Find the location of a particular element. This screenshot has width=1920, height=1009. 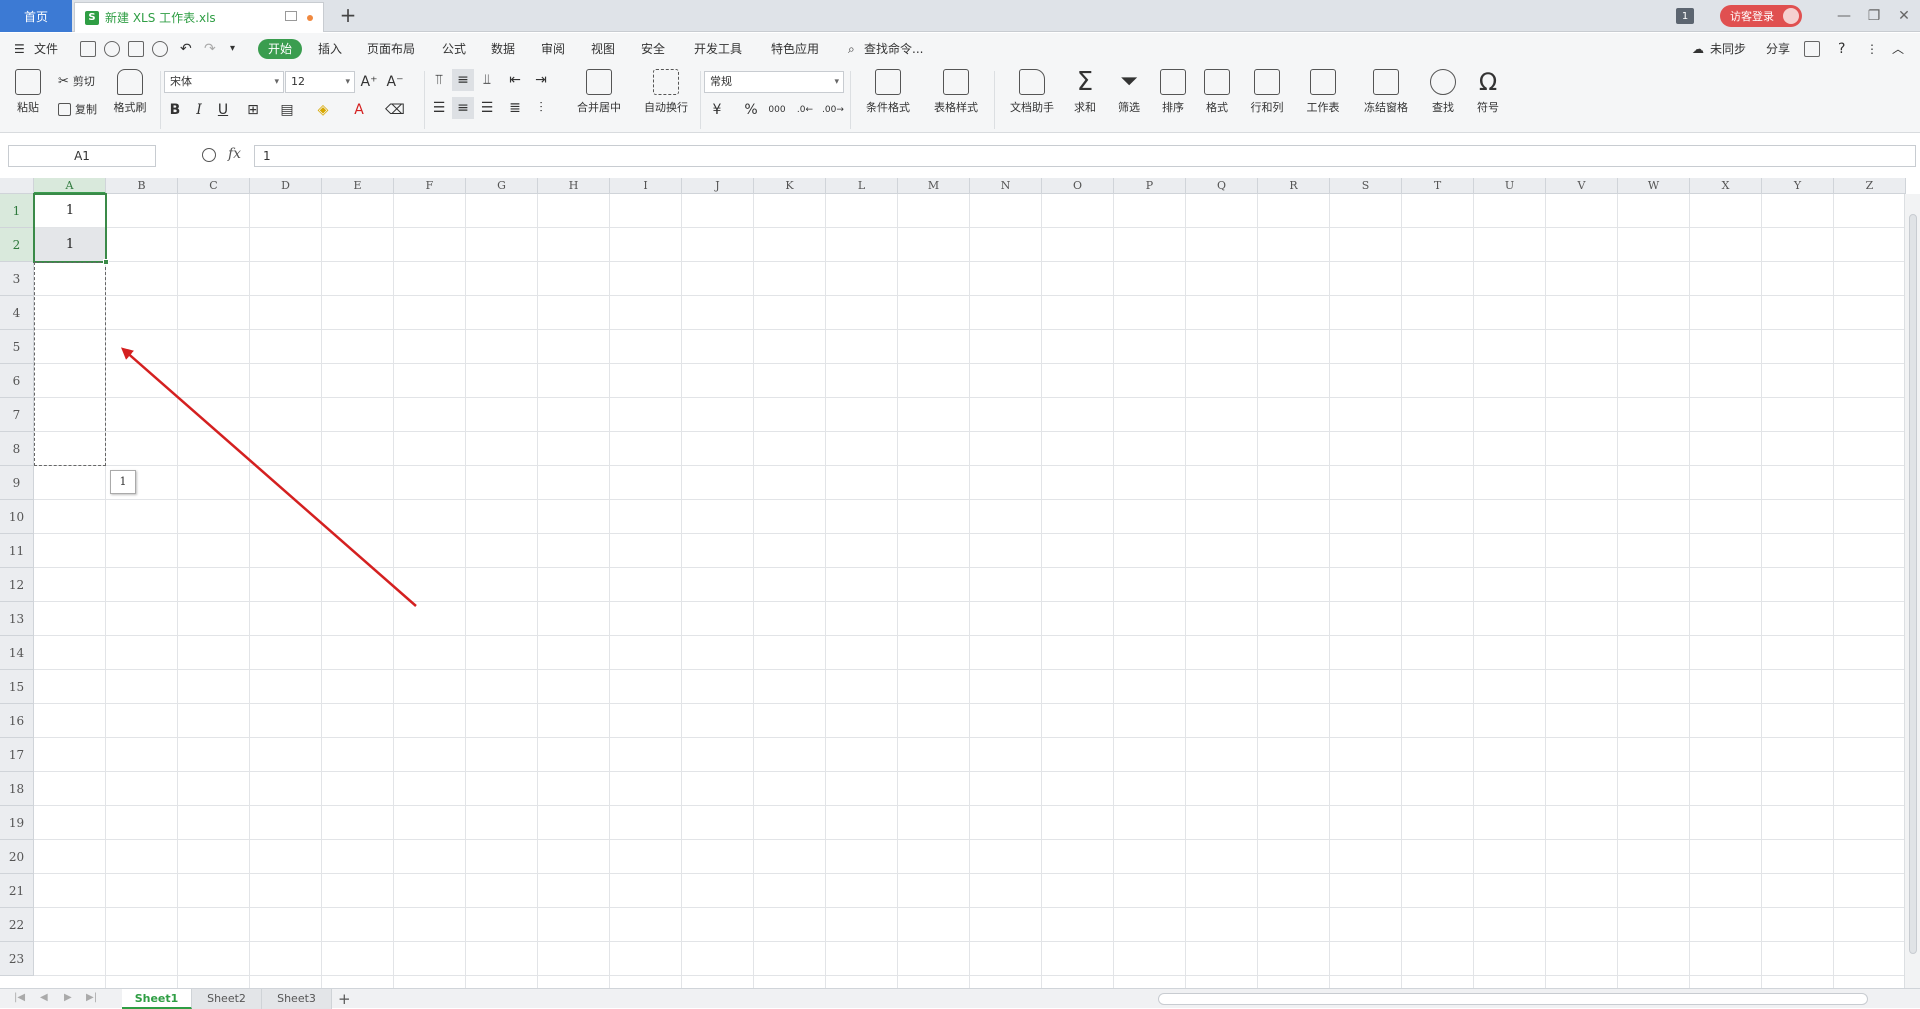

freeze-panes-button: 冻结窗格 is located at coordinates (1386, 92).